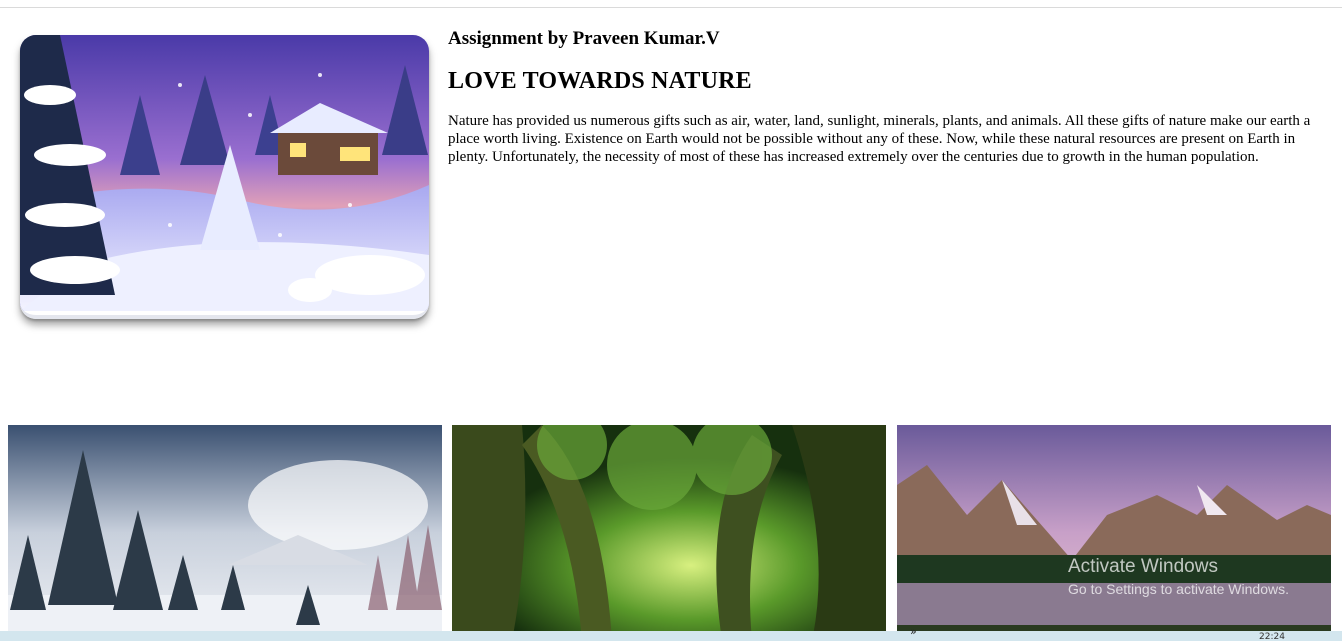 Image resolution: width=1342 pixels, height=642 pixels. I want to click on page-title: LOVE TOWARDS NATURE, so click(600, 81).